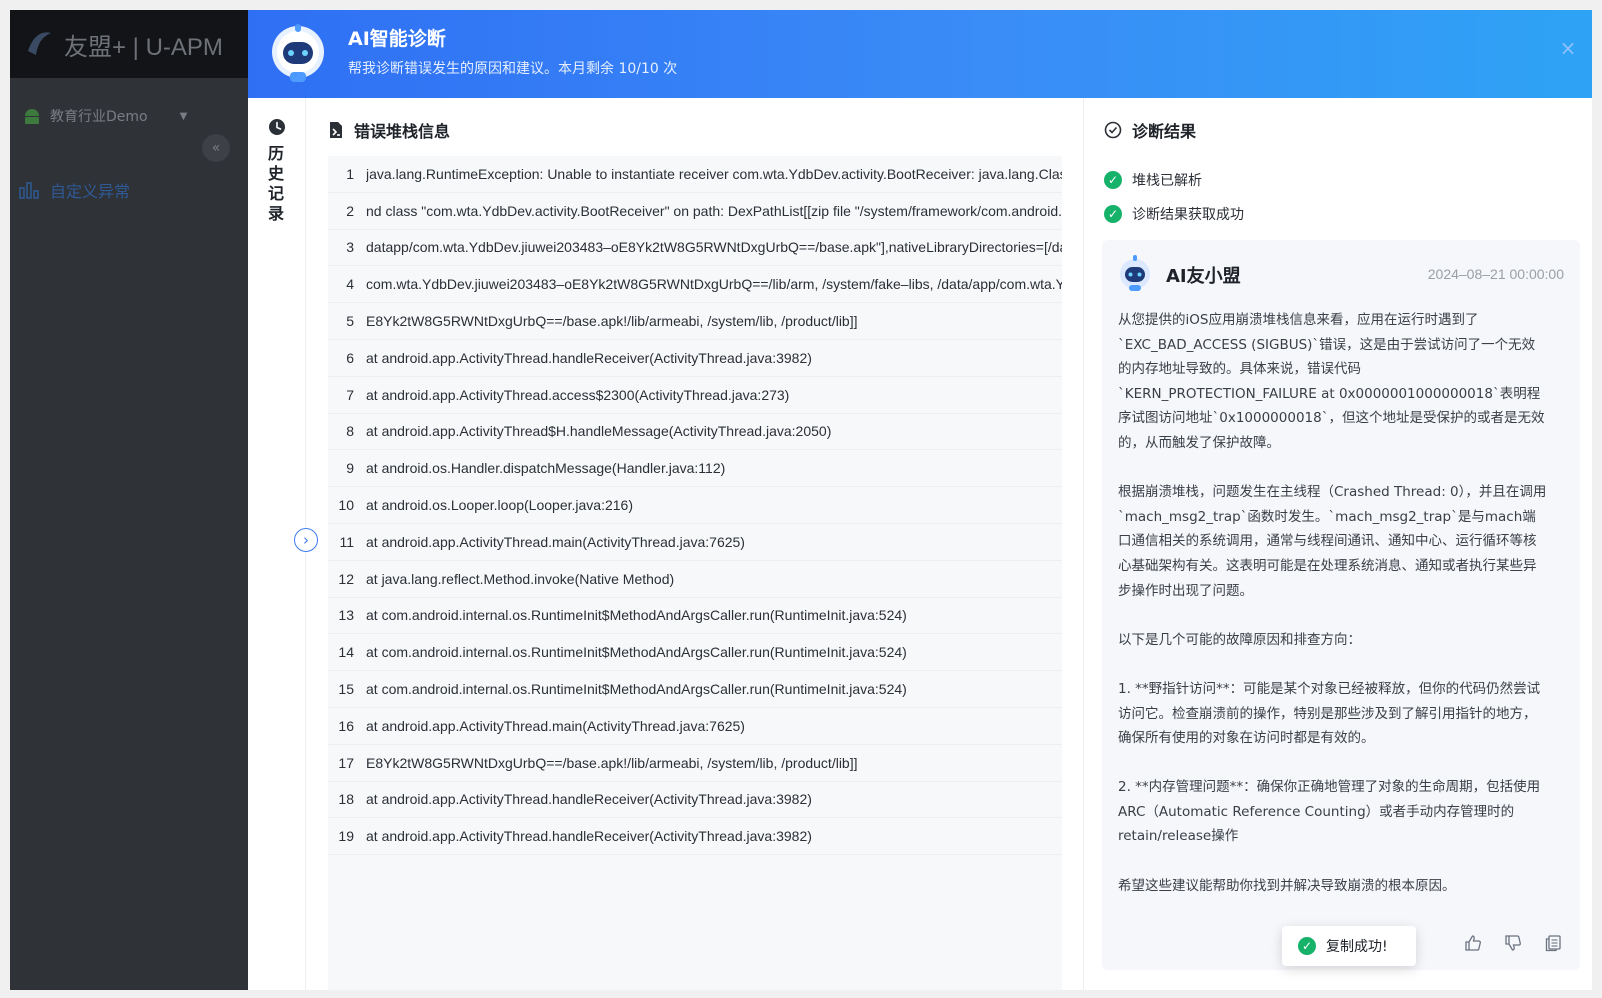 Image resolution: width=1602 pixels, height=998 pixels. I want to click on stack-line-number: 2, so click(350, 210).